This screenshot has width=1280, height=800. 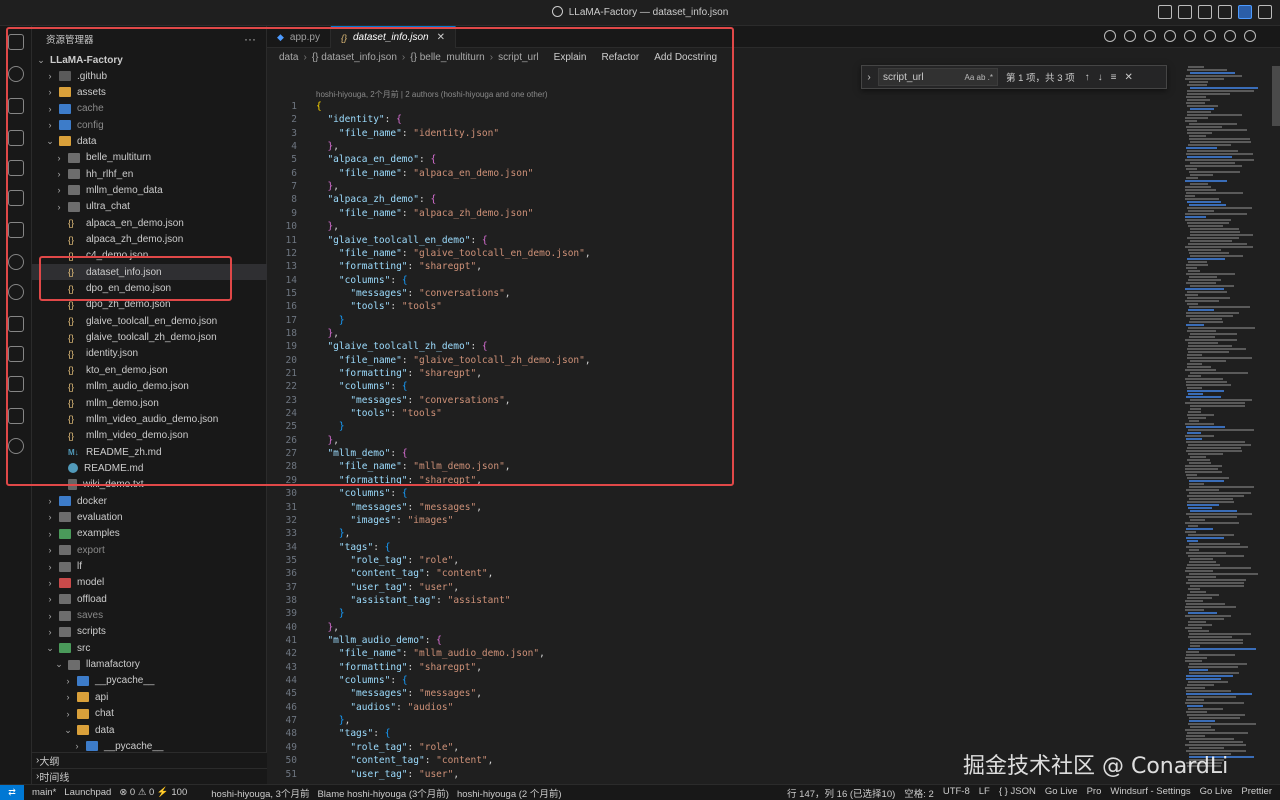 I want to click on docker-icon, so click(x=16, y=292).